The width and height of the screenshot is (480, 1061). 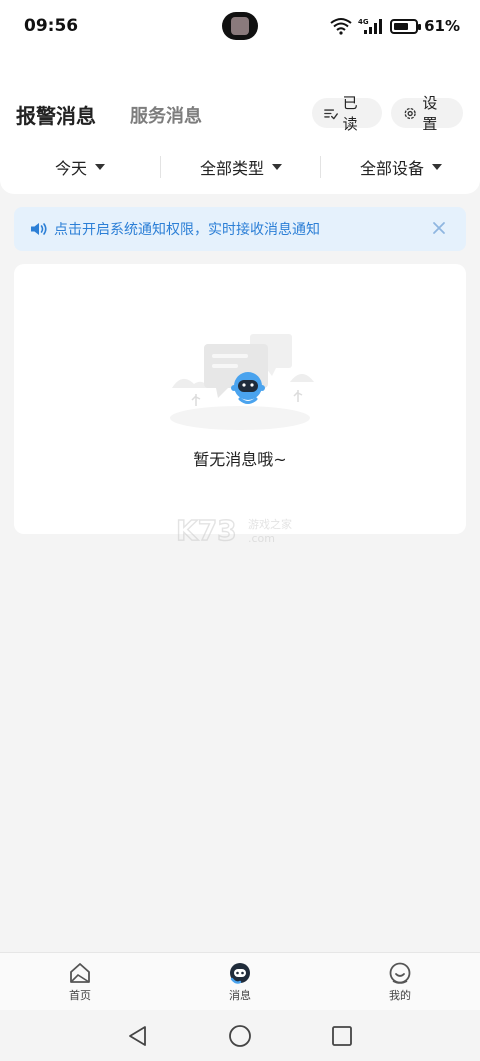 What do you see at coordinates (240, 973) in the screenshot?
I see `message-robot-icon` at bounding box center [240, 973].